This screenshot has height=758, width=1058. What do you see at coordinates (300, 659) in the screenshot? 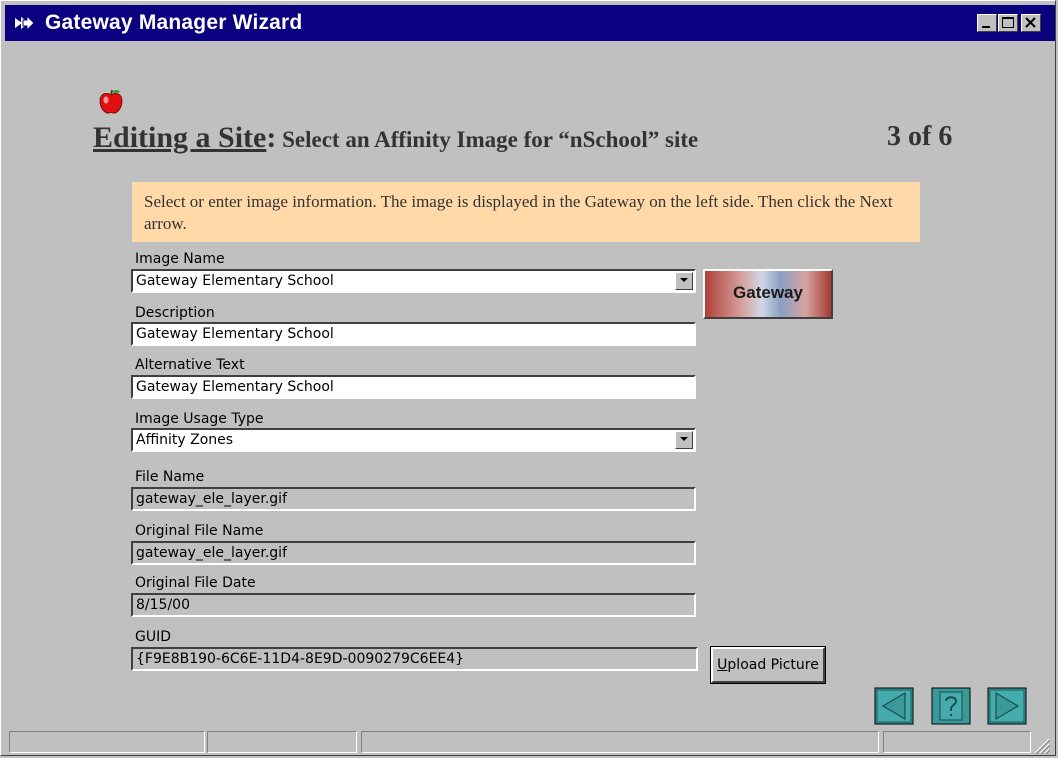
I see `guid-value: {F9E8B190-6C6E-11D4-8E9D-0090279C6EE4}` at bounding box center [300, 659].